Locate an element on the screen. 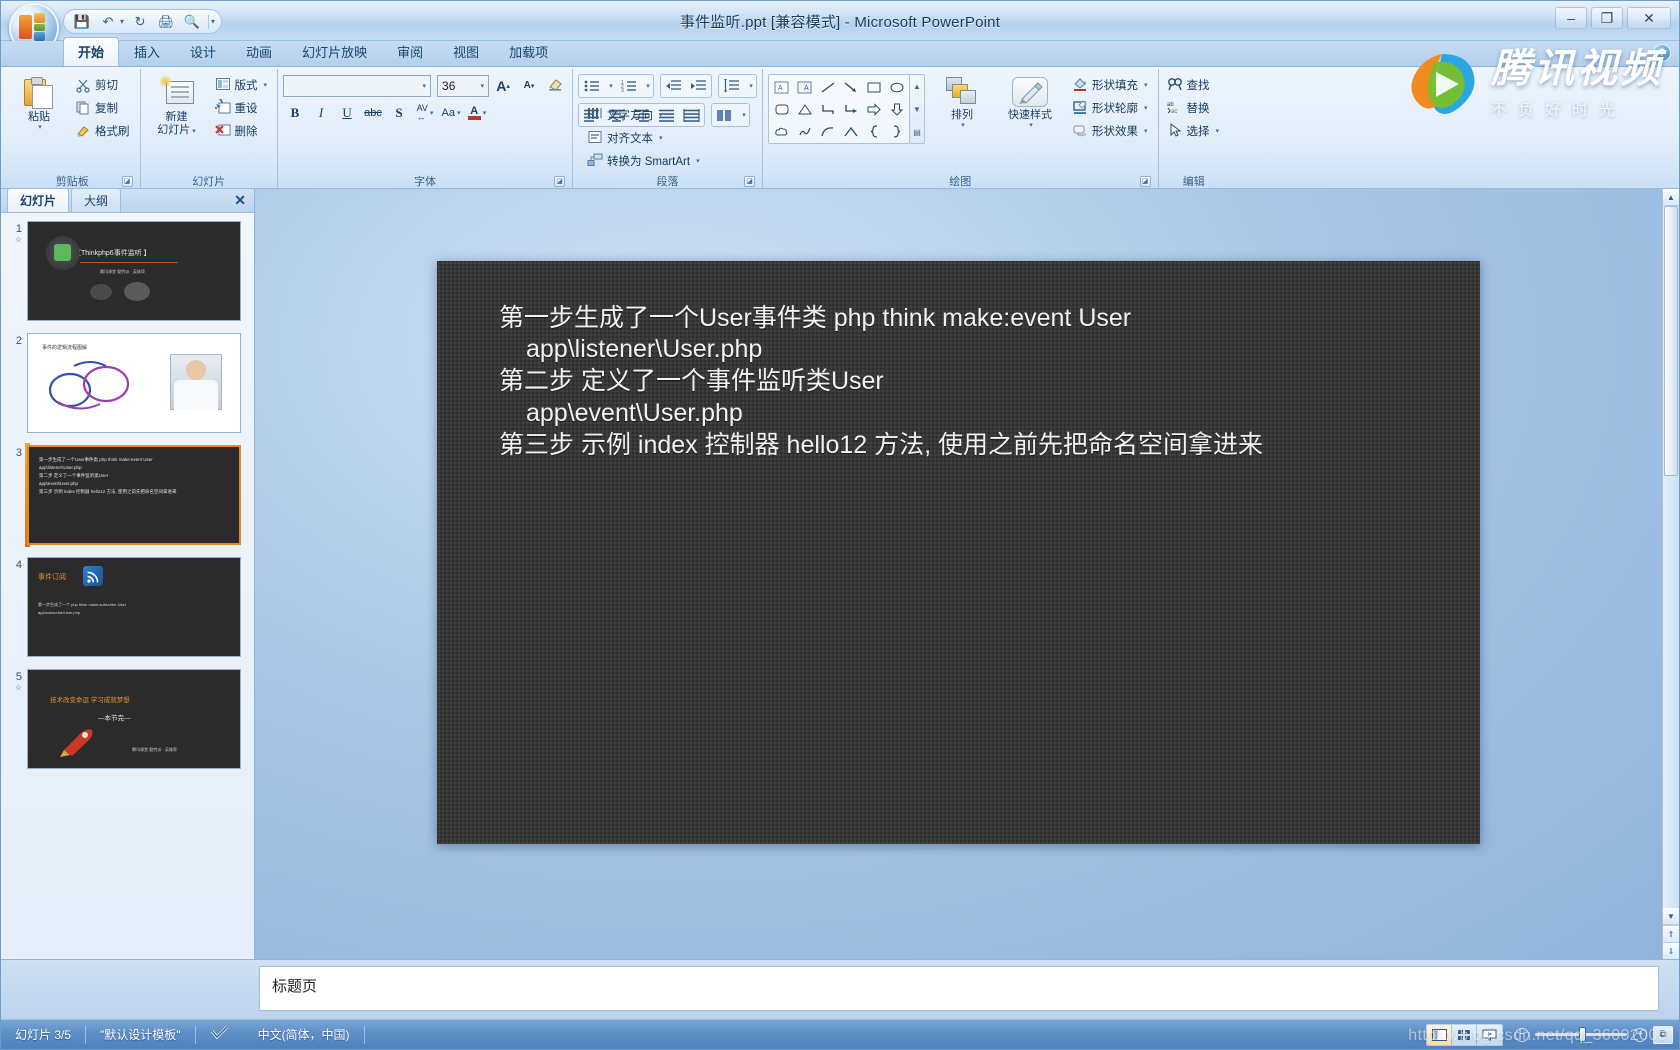 Image resolution: width=1680 pixels, height=1050 pixels. cut-button: 剪切 is located at coordinates (103, 85).